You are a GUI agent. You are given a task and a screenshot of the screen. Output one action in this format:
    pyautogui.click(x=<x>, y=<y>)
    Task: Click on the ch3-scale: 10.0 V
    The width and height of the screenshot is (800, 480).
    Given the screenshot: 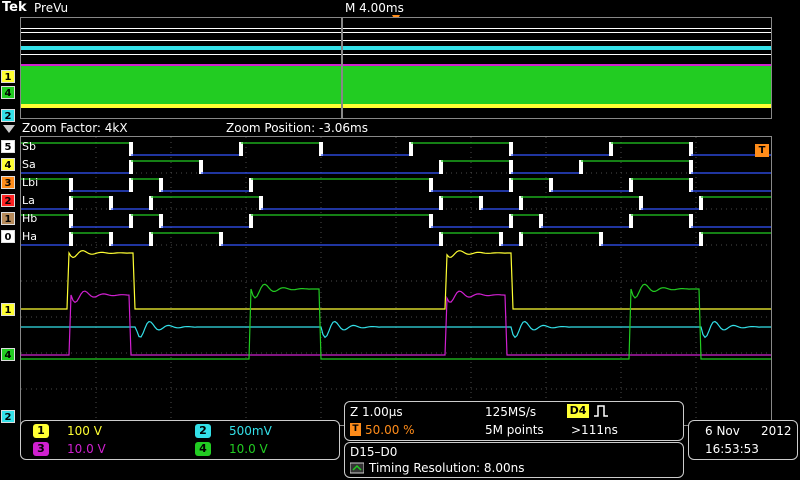 What is the action you would take?
    pyautogui.click(x=86, y=449)
    